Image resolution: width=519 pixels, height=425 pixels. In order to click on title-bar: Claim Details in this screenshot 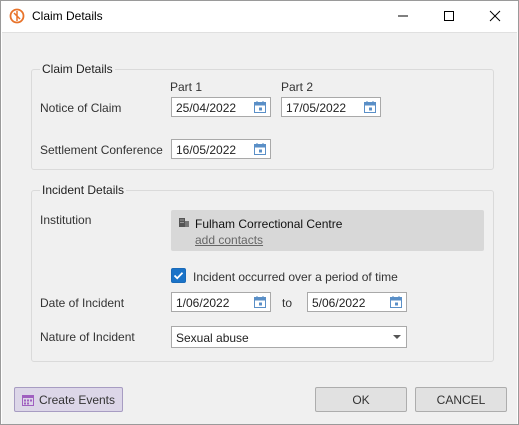, I will do `click(259, 16)`.